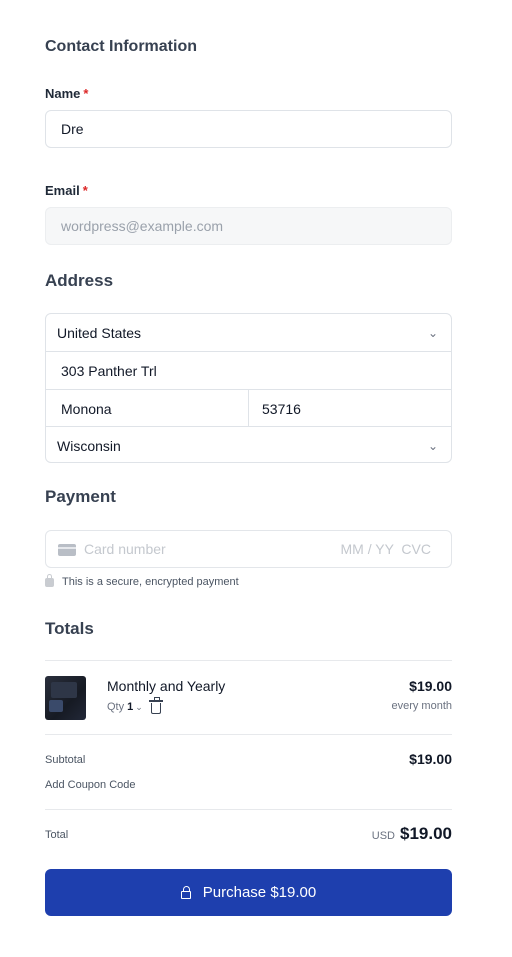  What do you see at coordinates (248, 549) in the screenshot?
I see `card-field: Card number MM / YY CVC` at bounding box center [248, 549].